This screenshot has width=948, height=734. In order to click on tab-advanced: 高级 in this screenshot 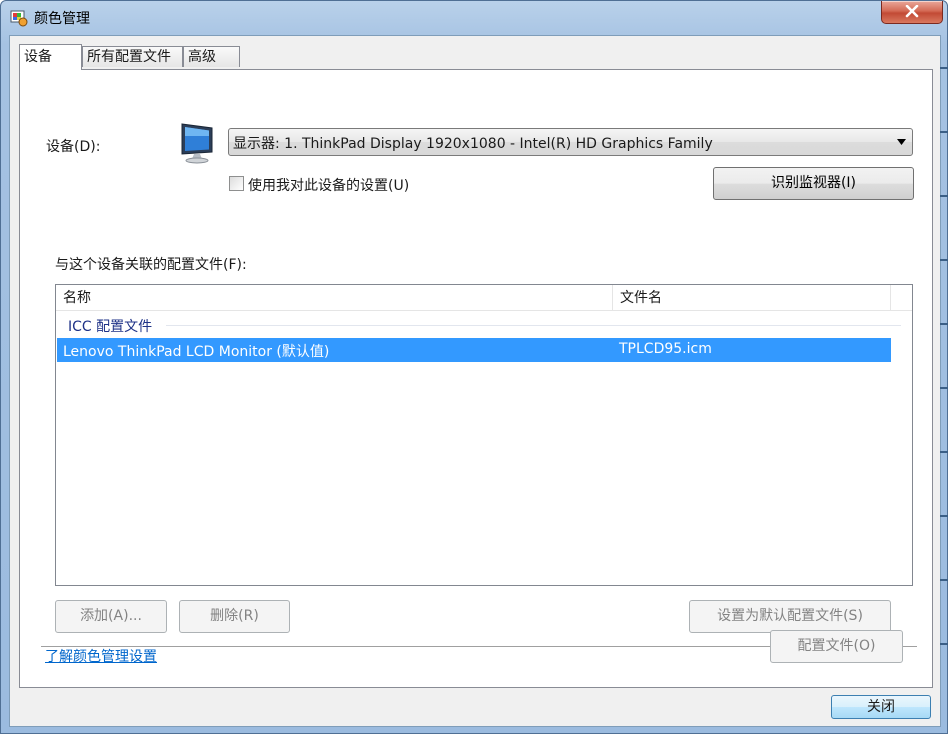, I will do `click(211, 56)`.